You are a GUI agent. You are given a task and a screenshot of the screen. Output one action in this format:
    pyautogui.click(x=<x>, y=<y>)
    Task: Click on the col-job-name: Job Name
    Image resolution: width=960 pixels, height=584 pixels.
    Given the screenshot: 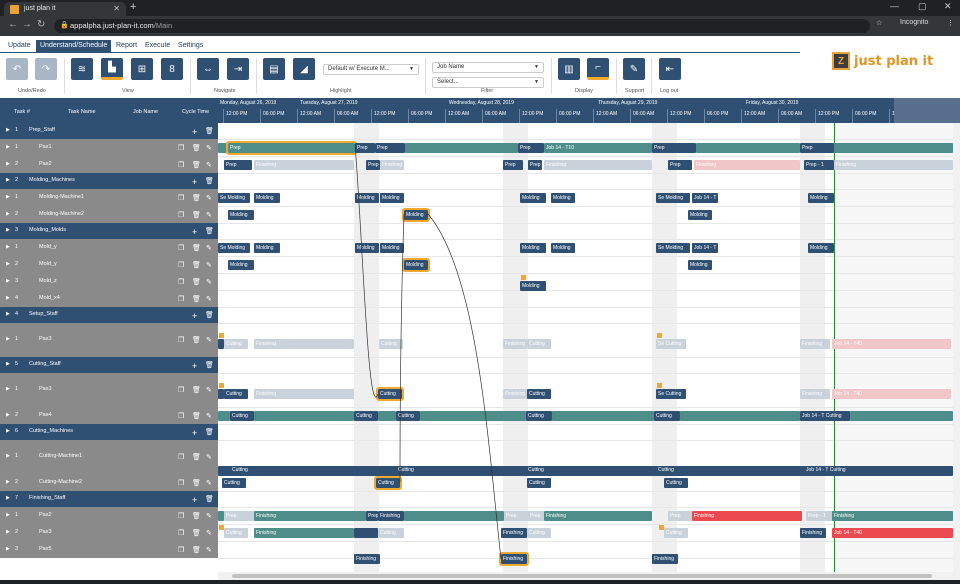 What is the action you would take?
    pyautogui.click(x=145, y=112)
    